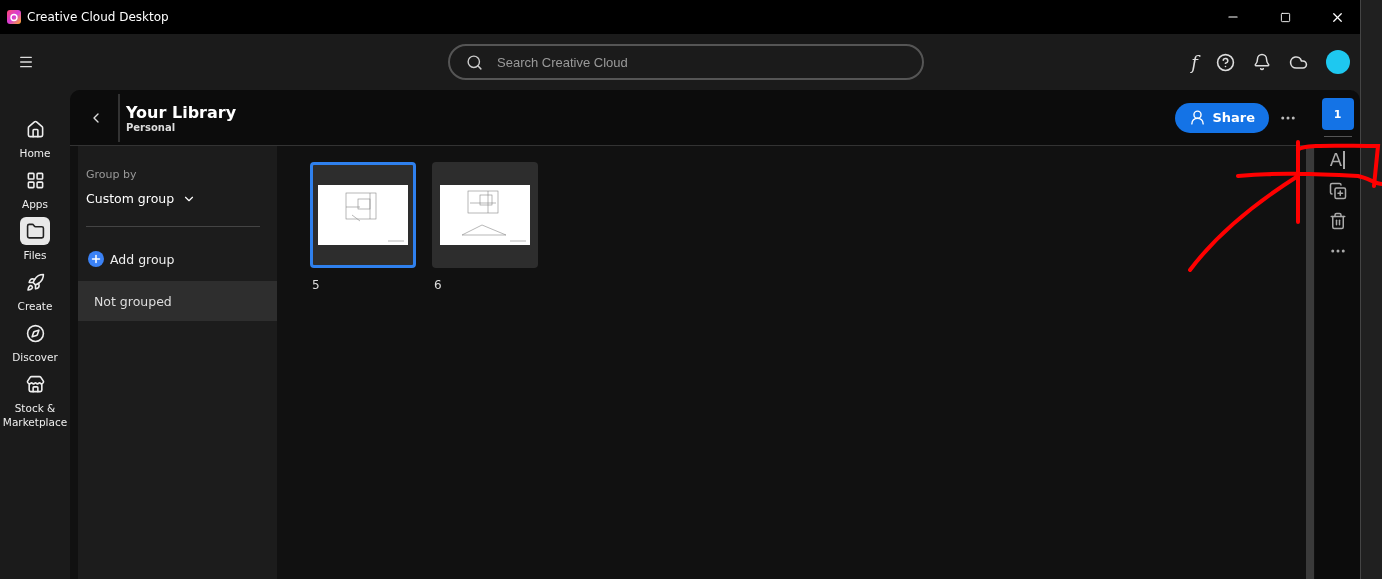 The width and height of the screenshot is (1382, 579). Describe the element at coordinates (96, 259) in the screenshot. I see `plus-icon` at that location.